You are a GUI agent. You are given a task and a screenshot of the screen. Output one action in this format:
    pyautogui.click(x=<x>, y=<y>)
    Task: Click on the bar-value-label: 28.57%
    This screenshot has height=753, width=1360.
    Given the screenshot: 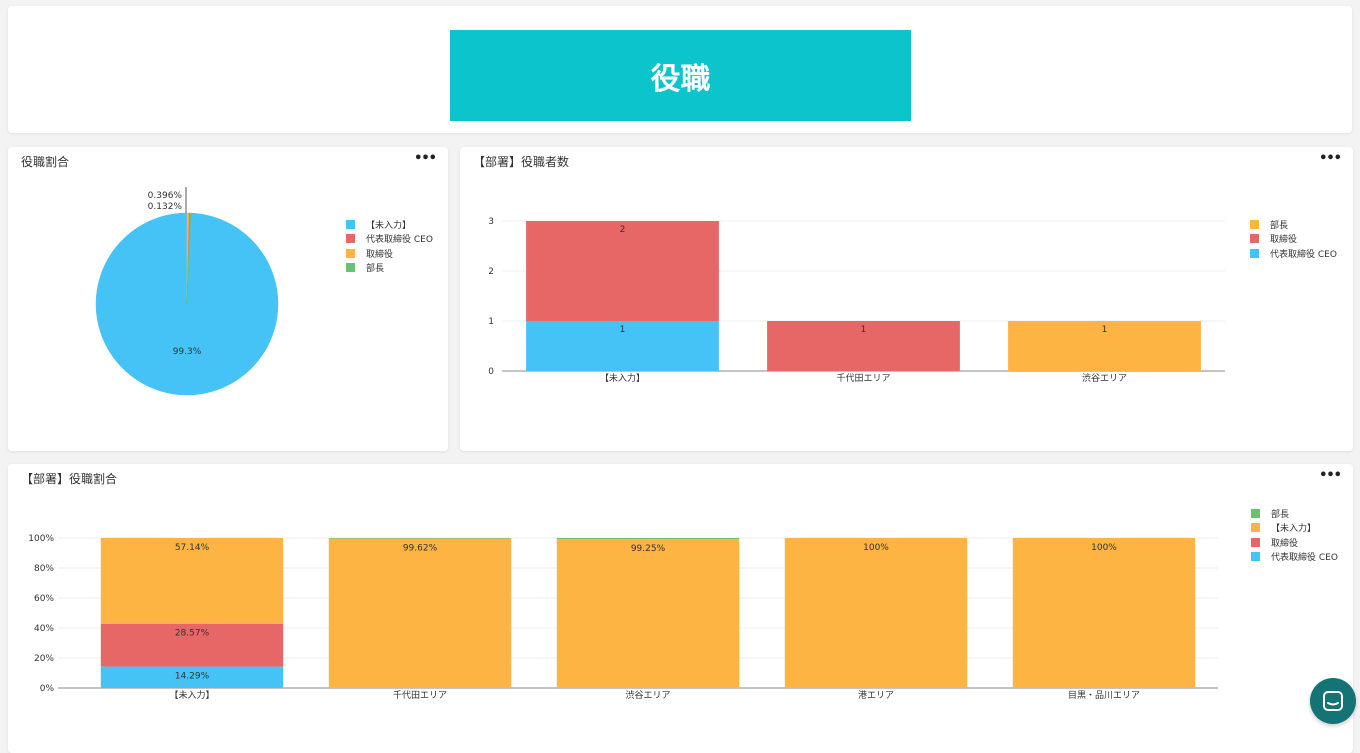 What is the action you would take?
    pyautogui.click(x=192, y=634)
    